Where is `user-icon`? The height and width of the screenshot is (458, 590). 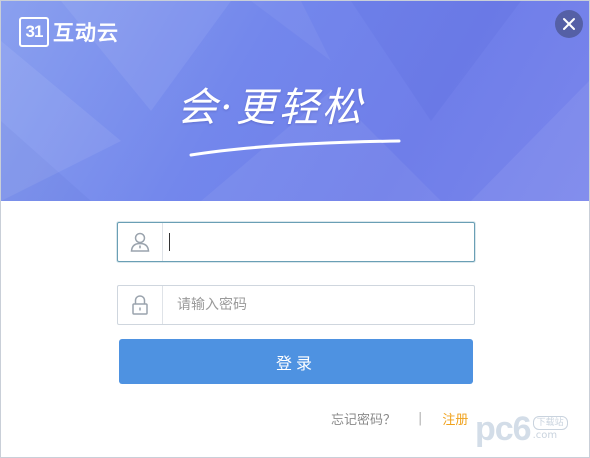
user-icon is located at coordinates (140, 242).